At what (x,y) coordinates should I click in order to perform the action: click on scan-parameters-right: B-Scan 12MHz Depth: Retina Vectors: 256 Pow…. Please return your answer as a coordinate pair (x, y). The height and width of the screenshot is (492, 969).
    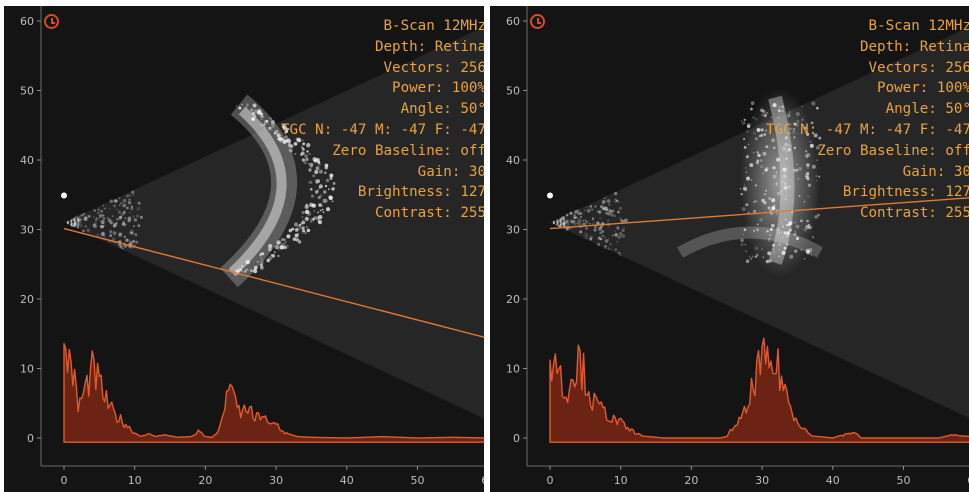
    Looking at the image, I should click on (867, 120).